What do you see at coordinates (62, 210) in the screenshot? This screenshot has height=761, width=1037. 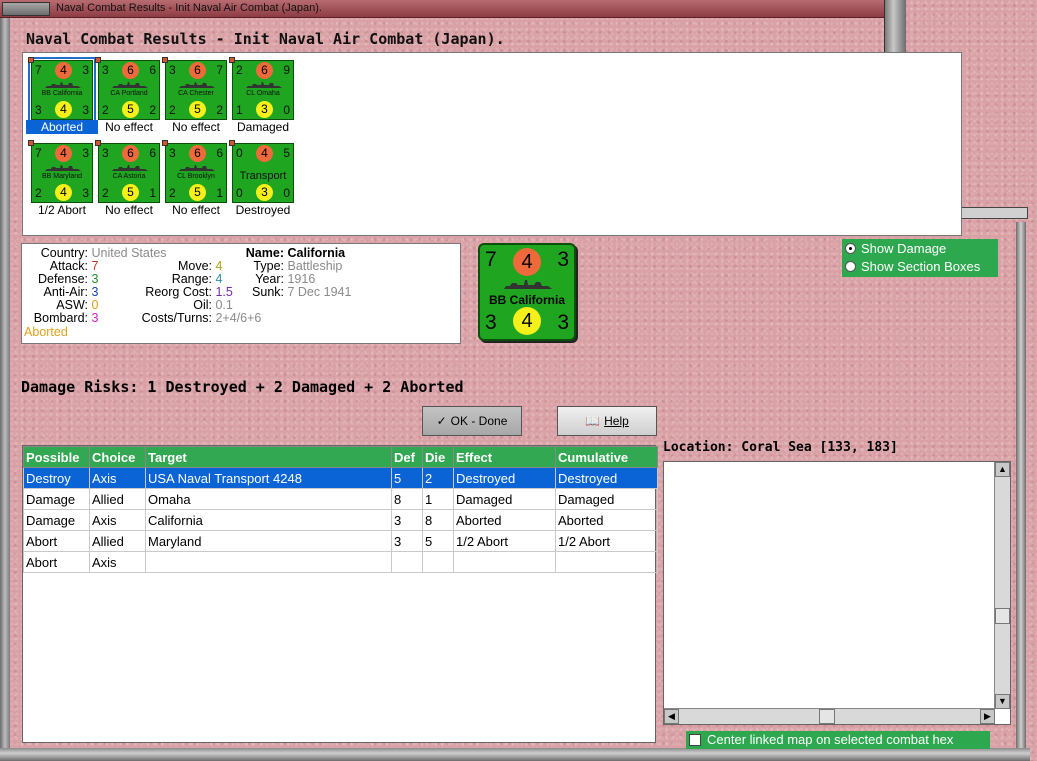 I see `counter-result-label: 1/2 Abort` at bounding box center [62, 210].